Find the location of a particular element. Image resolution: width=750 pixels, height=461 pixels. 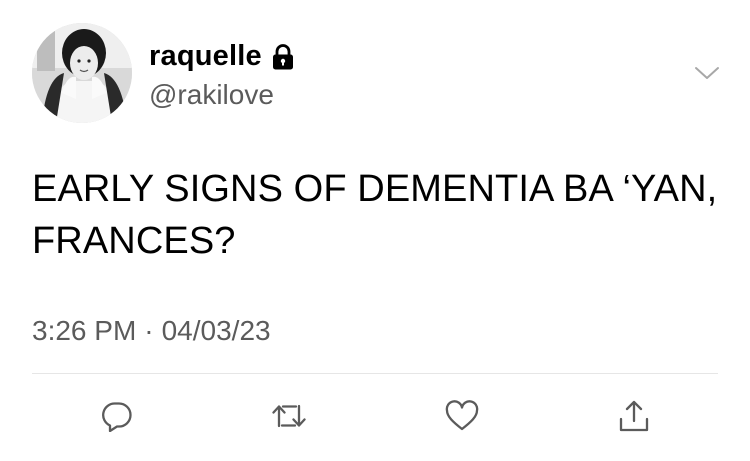

lock-icon is located at coordinates (283, 57).